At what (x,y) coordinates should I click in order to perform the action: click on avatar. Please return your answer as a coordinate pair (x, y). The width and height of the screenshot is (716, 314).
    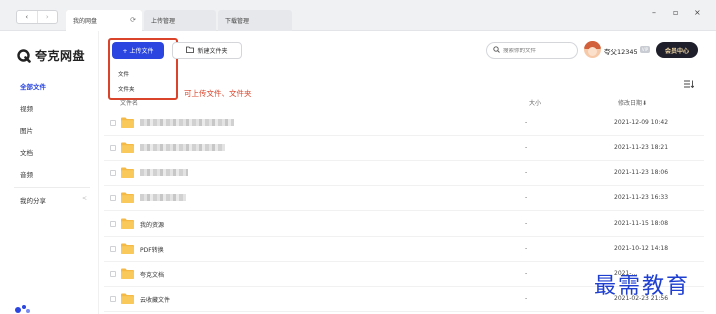
    Looking at the image, I should click on (592, 49).